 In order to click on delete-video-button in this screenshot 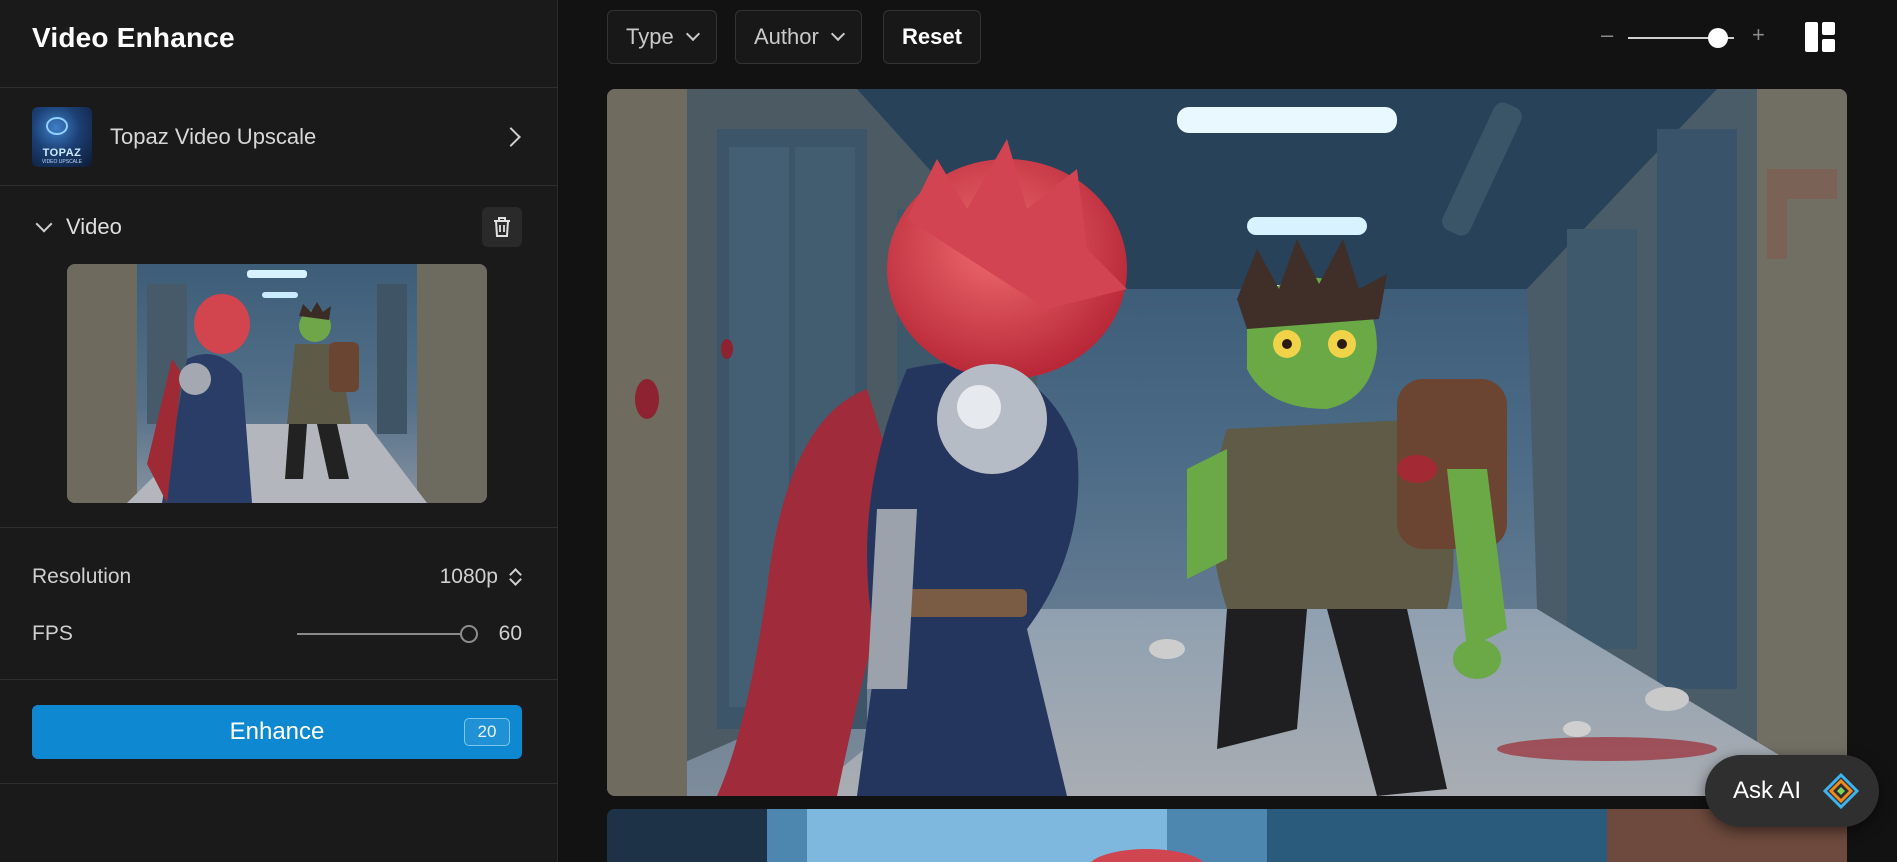, I will do `click(502, 227)`.